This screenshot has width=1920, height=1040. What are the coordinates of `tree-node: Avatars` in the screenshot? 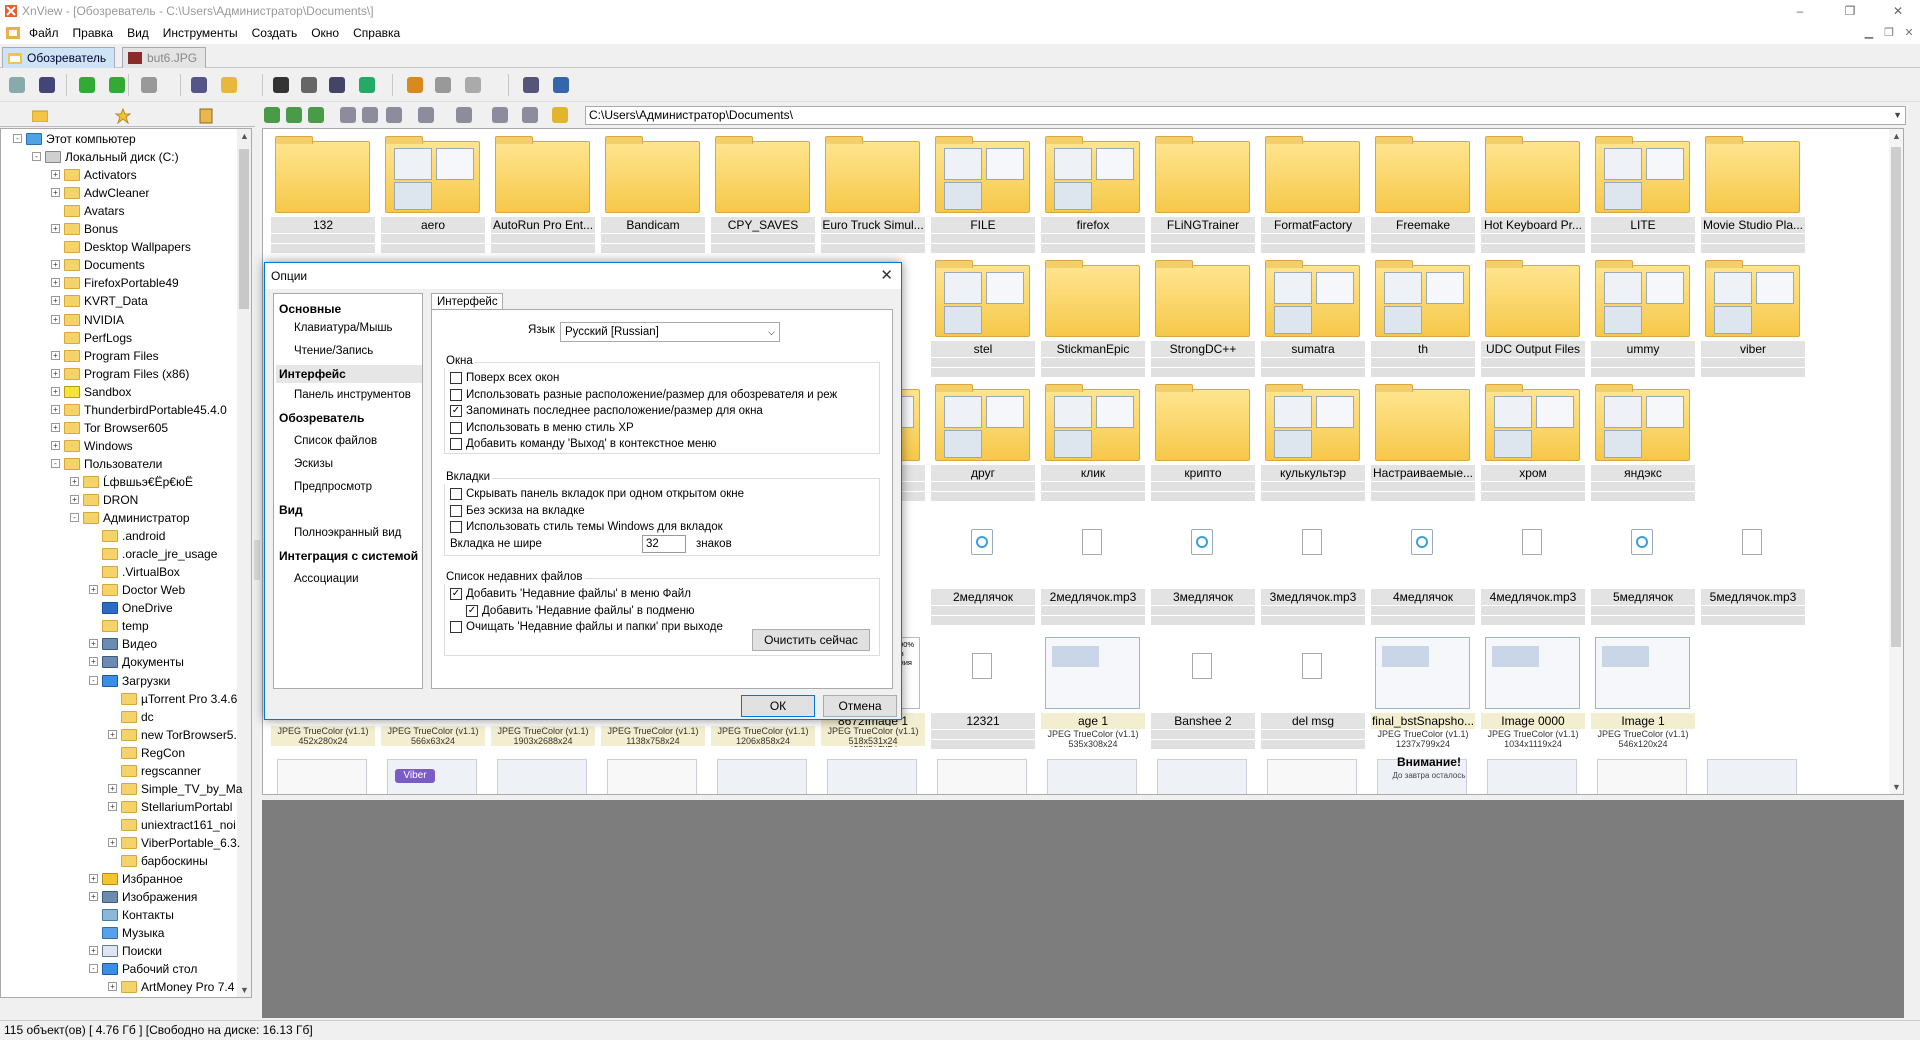 It's located at (119, 211).